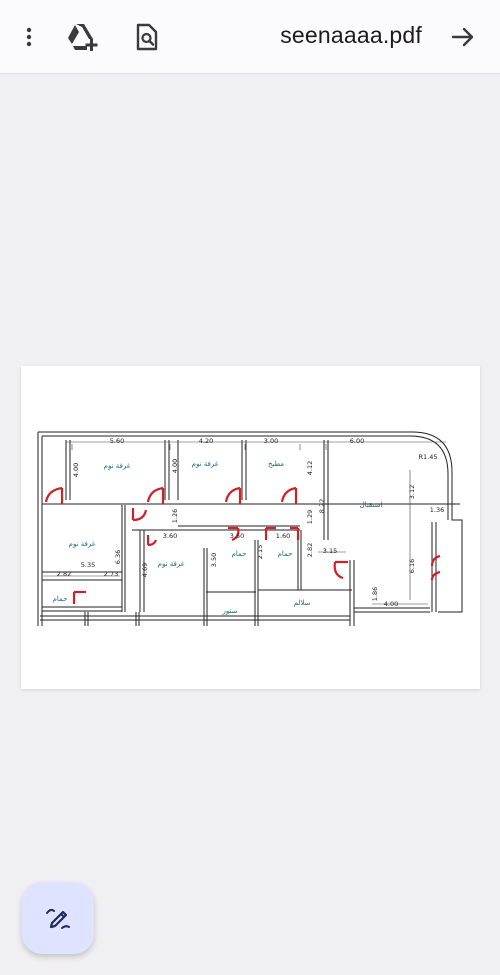 The width and height of the screenshot is (500, 975). Describe the element at coordinates (371, 505) in the screenshot. I see `room-label-reception: استقبال` at that location.